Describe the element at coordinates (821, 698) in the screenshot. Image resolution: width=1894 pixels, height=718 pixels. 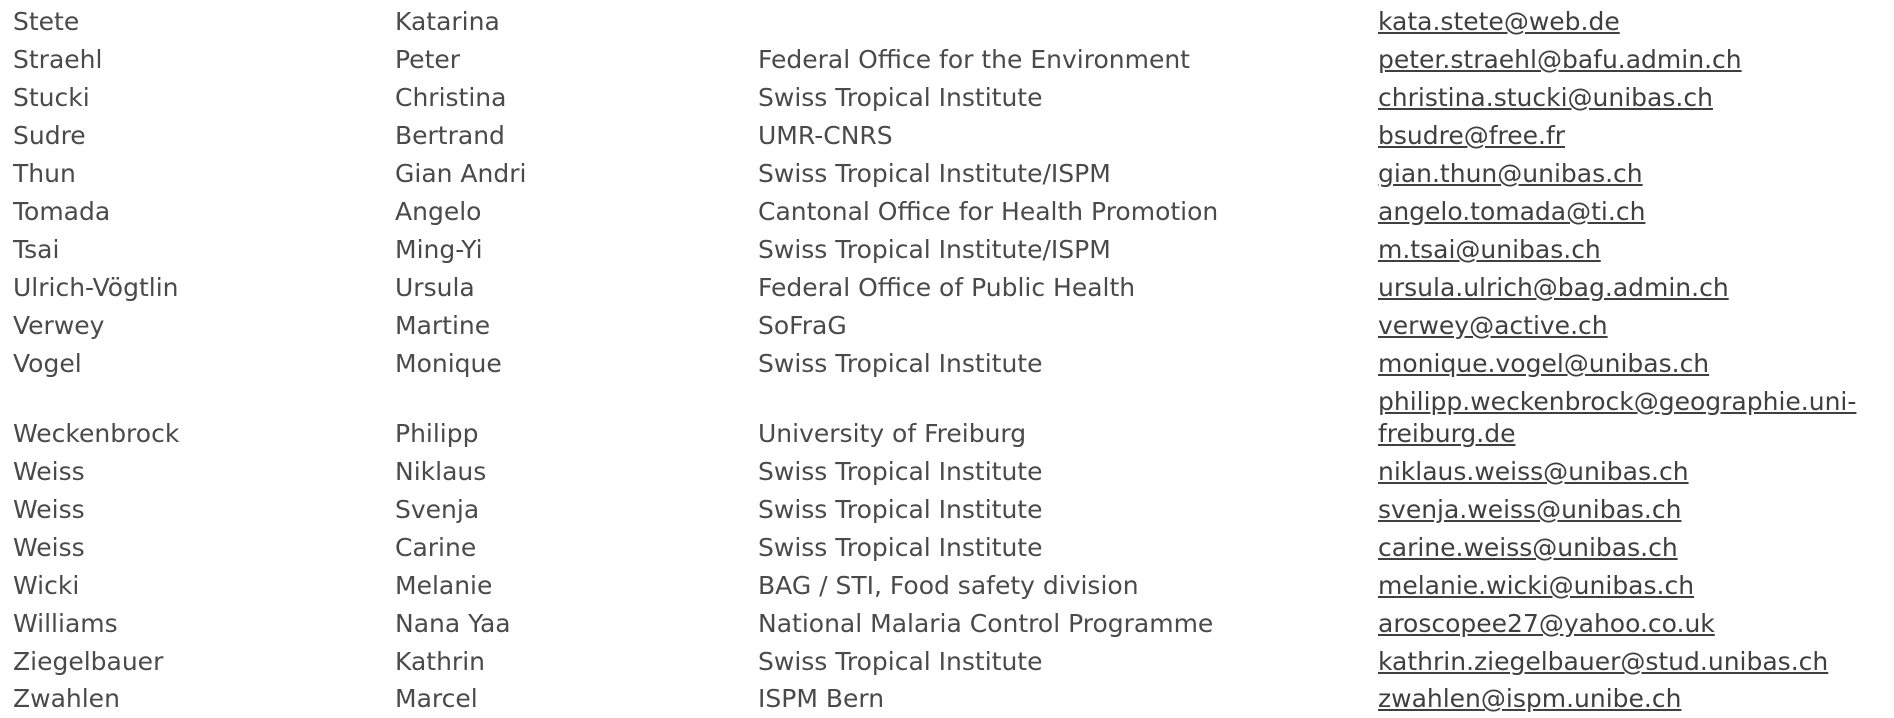
I see `organization: ISPM Bern` at that location.